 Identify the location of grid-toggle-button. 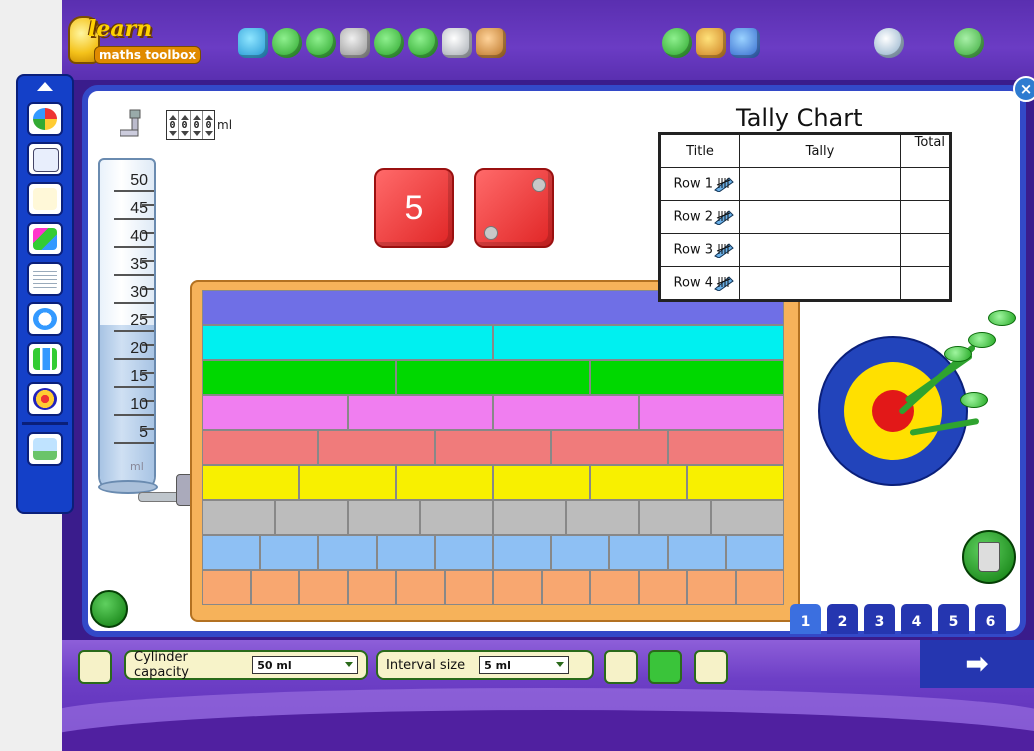
(95, 667).